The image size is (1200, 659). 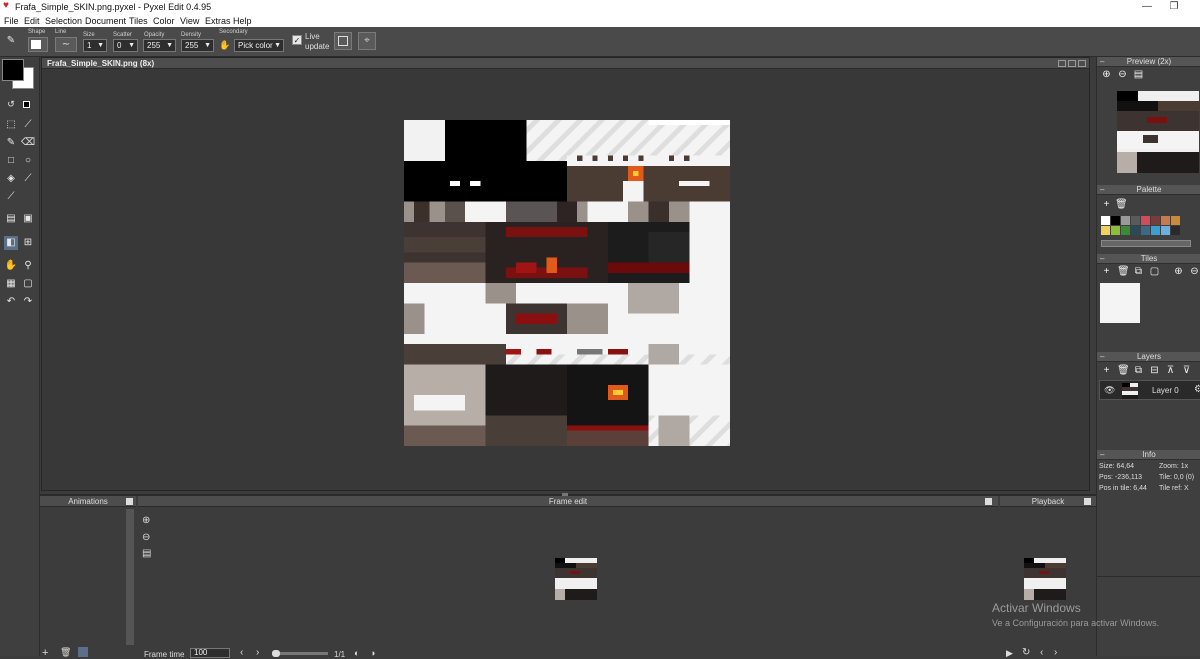 What do you see at coordinates (1123, 271) in the screenshot?
I see `delete-tile-icon: 🗑` at bounding box center [1123, 271].